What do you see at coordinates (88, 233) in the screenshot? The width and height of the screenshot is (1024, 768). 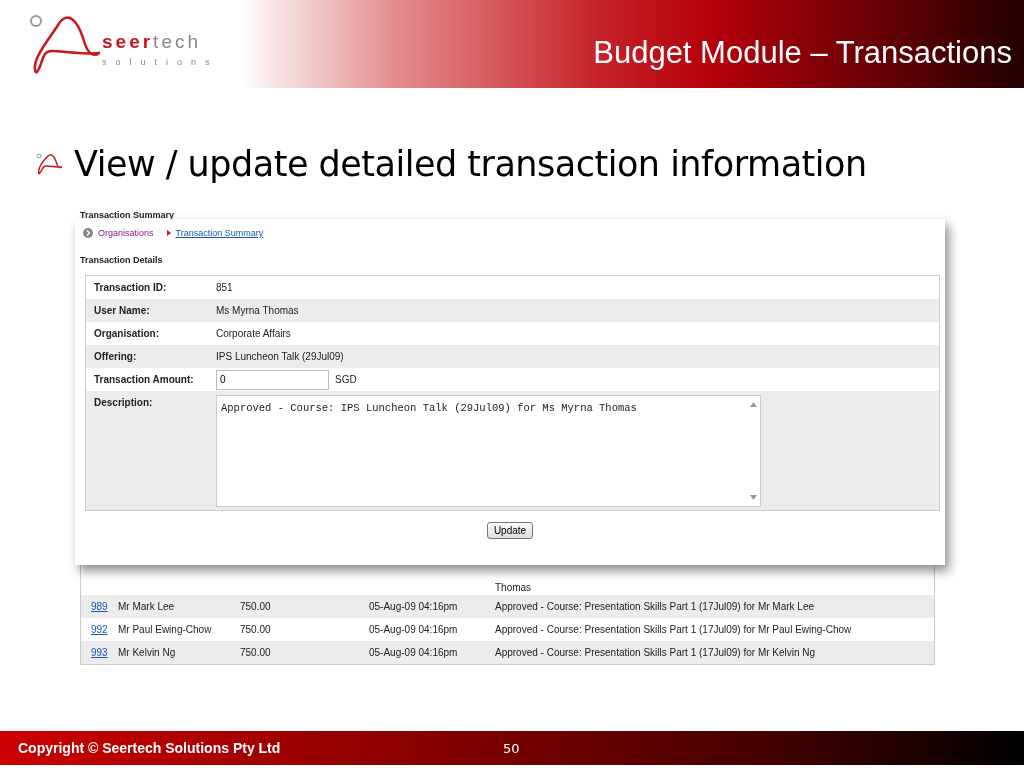 I see `circle-arrow-icon` at bounding box center [88, 233].